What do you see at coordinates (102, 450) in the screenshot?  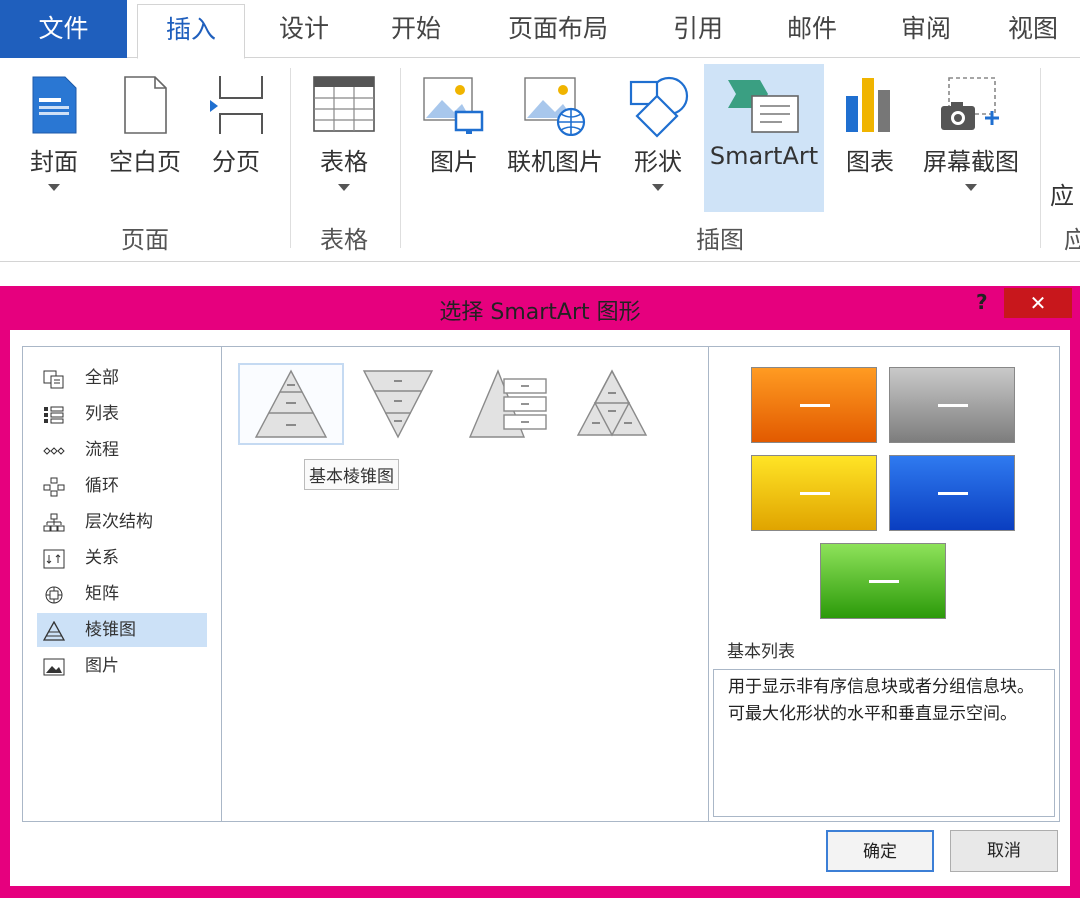 I see `category-process-label: 流程` at bounding box center [102, 450].